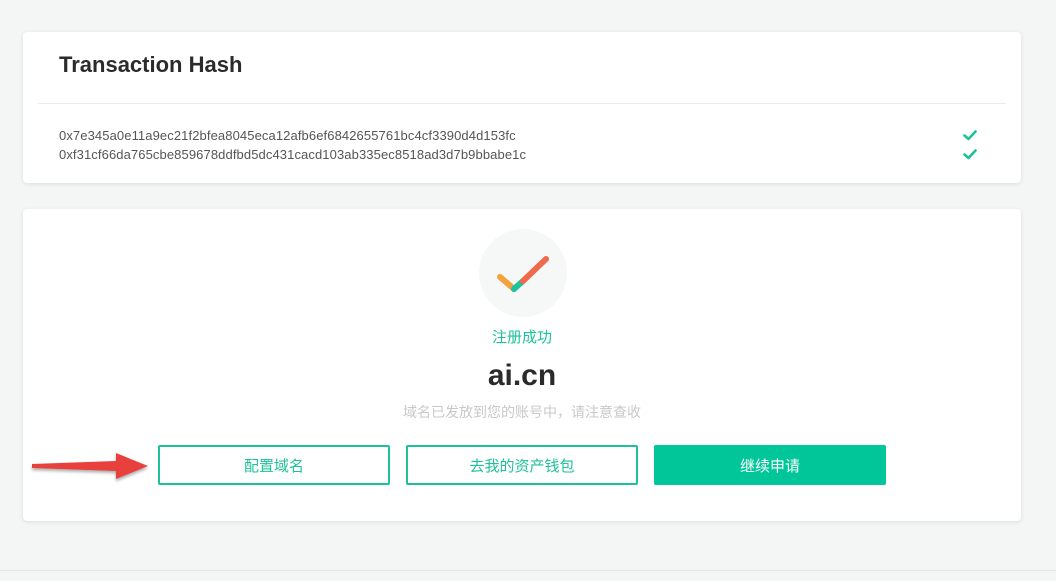 The height and width of the screenshot is (581, 1056). I want to click on notice-text: 域名已发放到您的账号中，请注意查收, so click(522, 412).